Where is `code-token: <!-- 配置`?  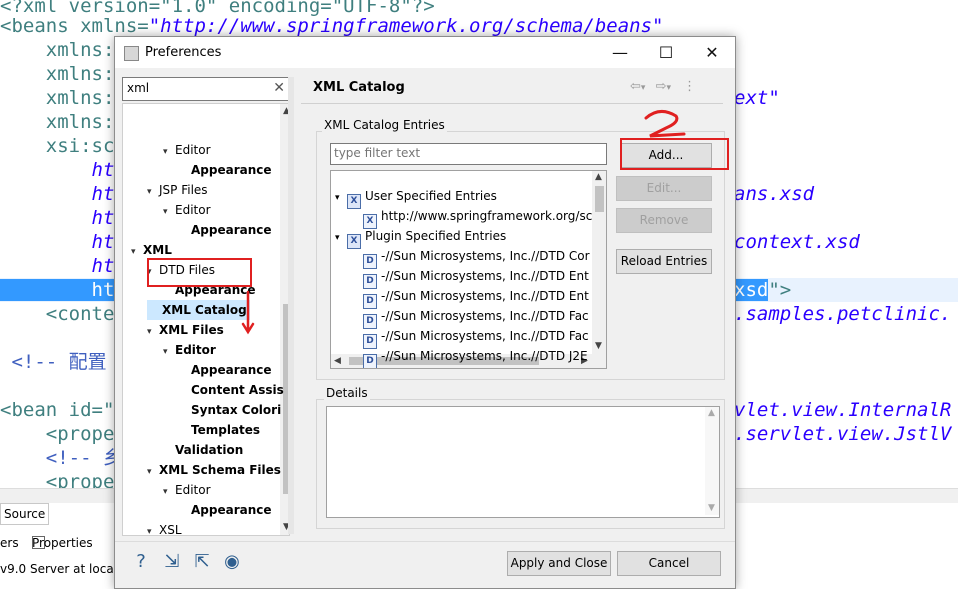
code-token: <!-- 配置 is located at coordinates (53, 362).